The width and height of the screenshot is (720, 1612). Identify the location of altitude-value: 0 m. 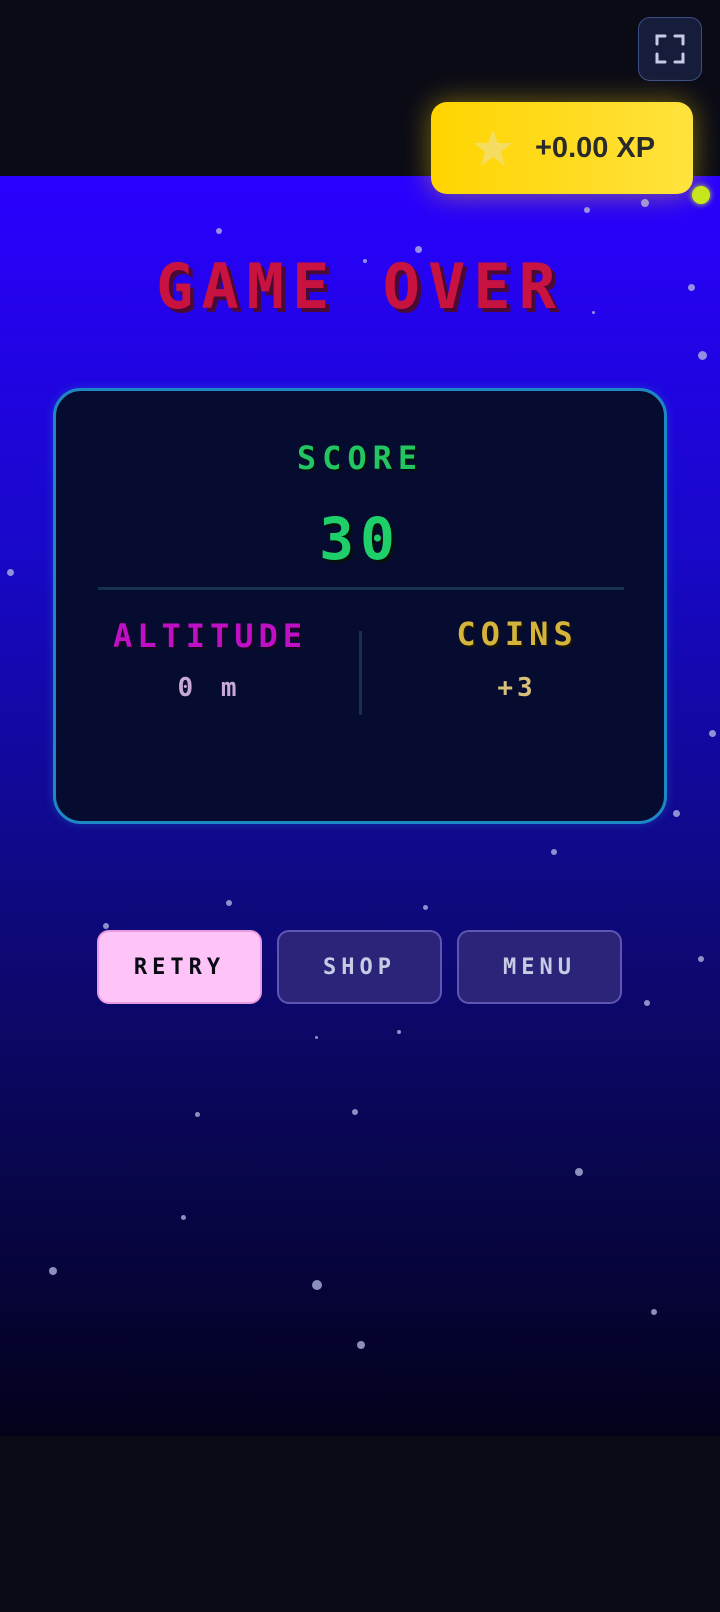
(210, 688).